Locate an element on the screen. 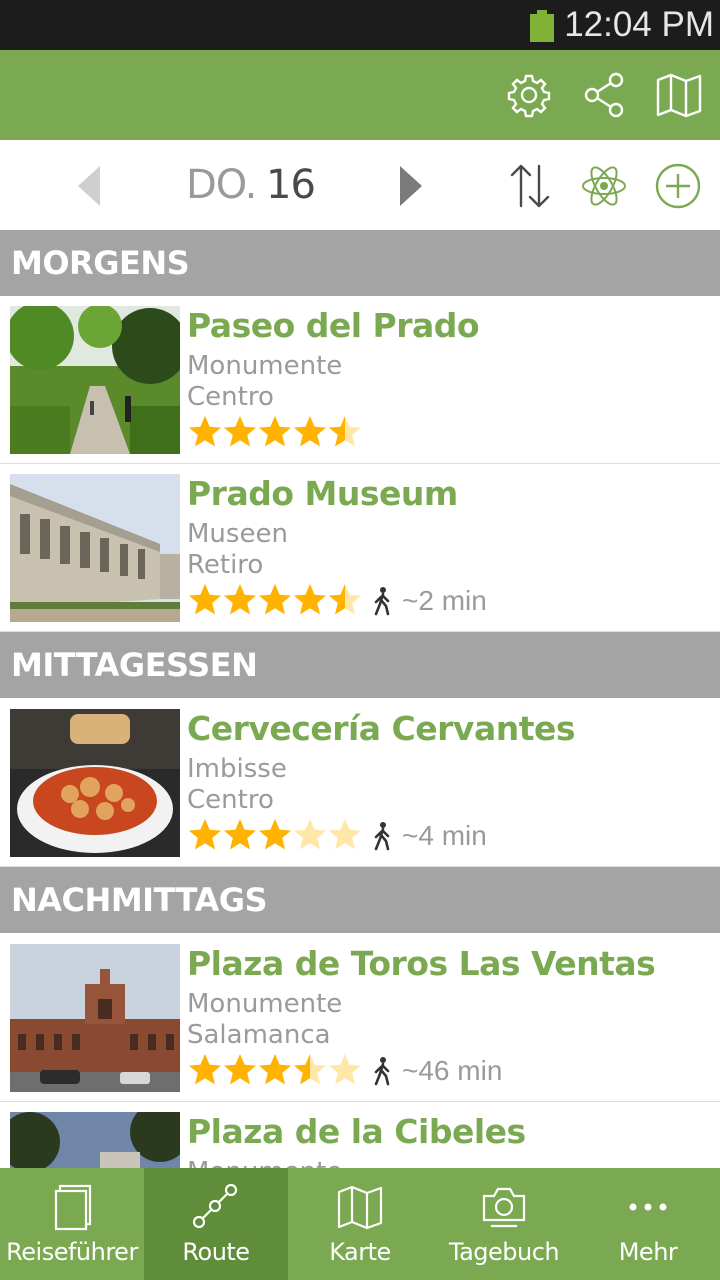  section-header-morning: MORGENS is located at coordinates (360, 263).